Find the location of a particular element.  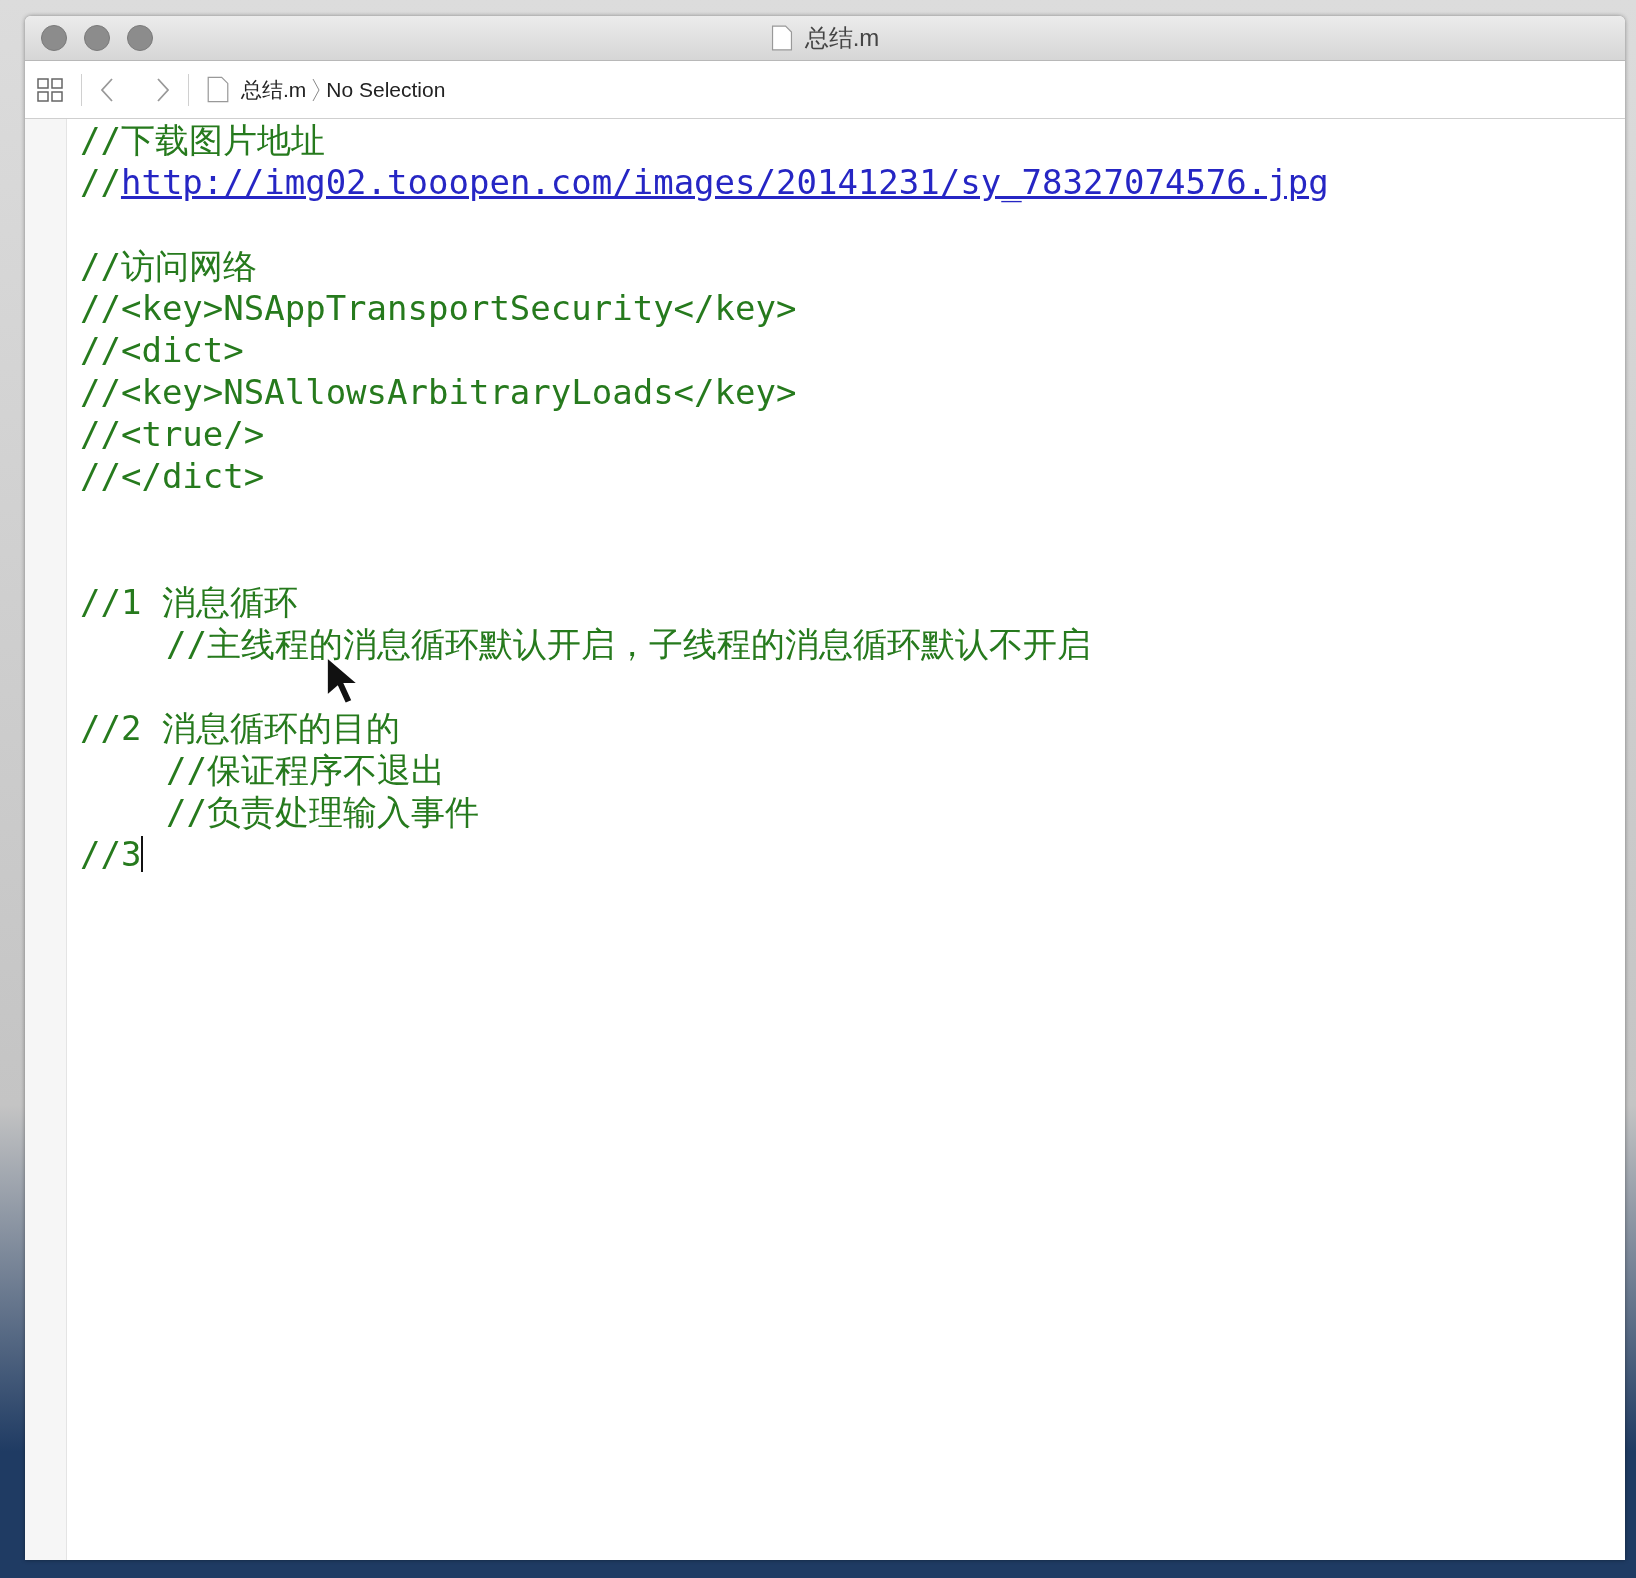

grid-icon is located at coordinates (50, 89).